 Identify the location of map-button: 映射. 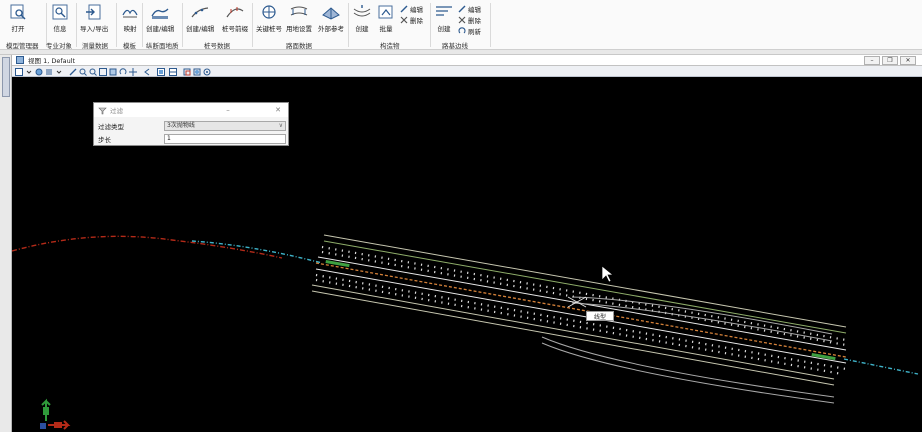
(130, 17).